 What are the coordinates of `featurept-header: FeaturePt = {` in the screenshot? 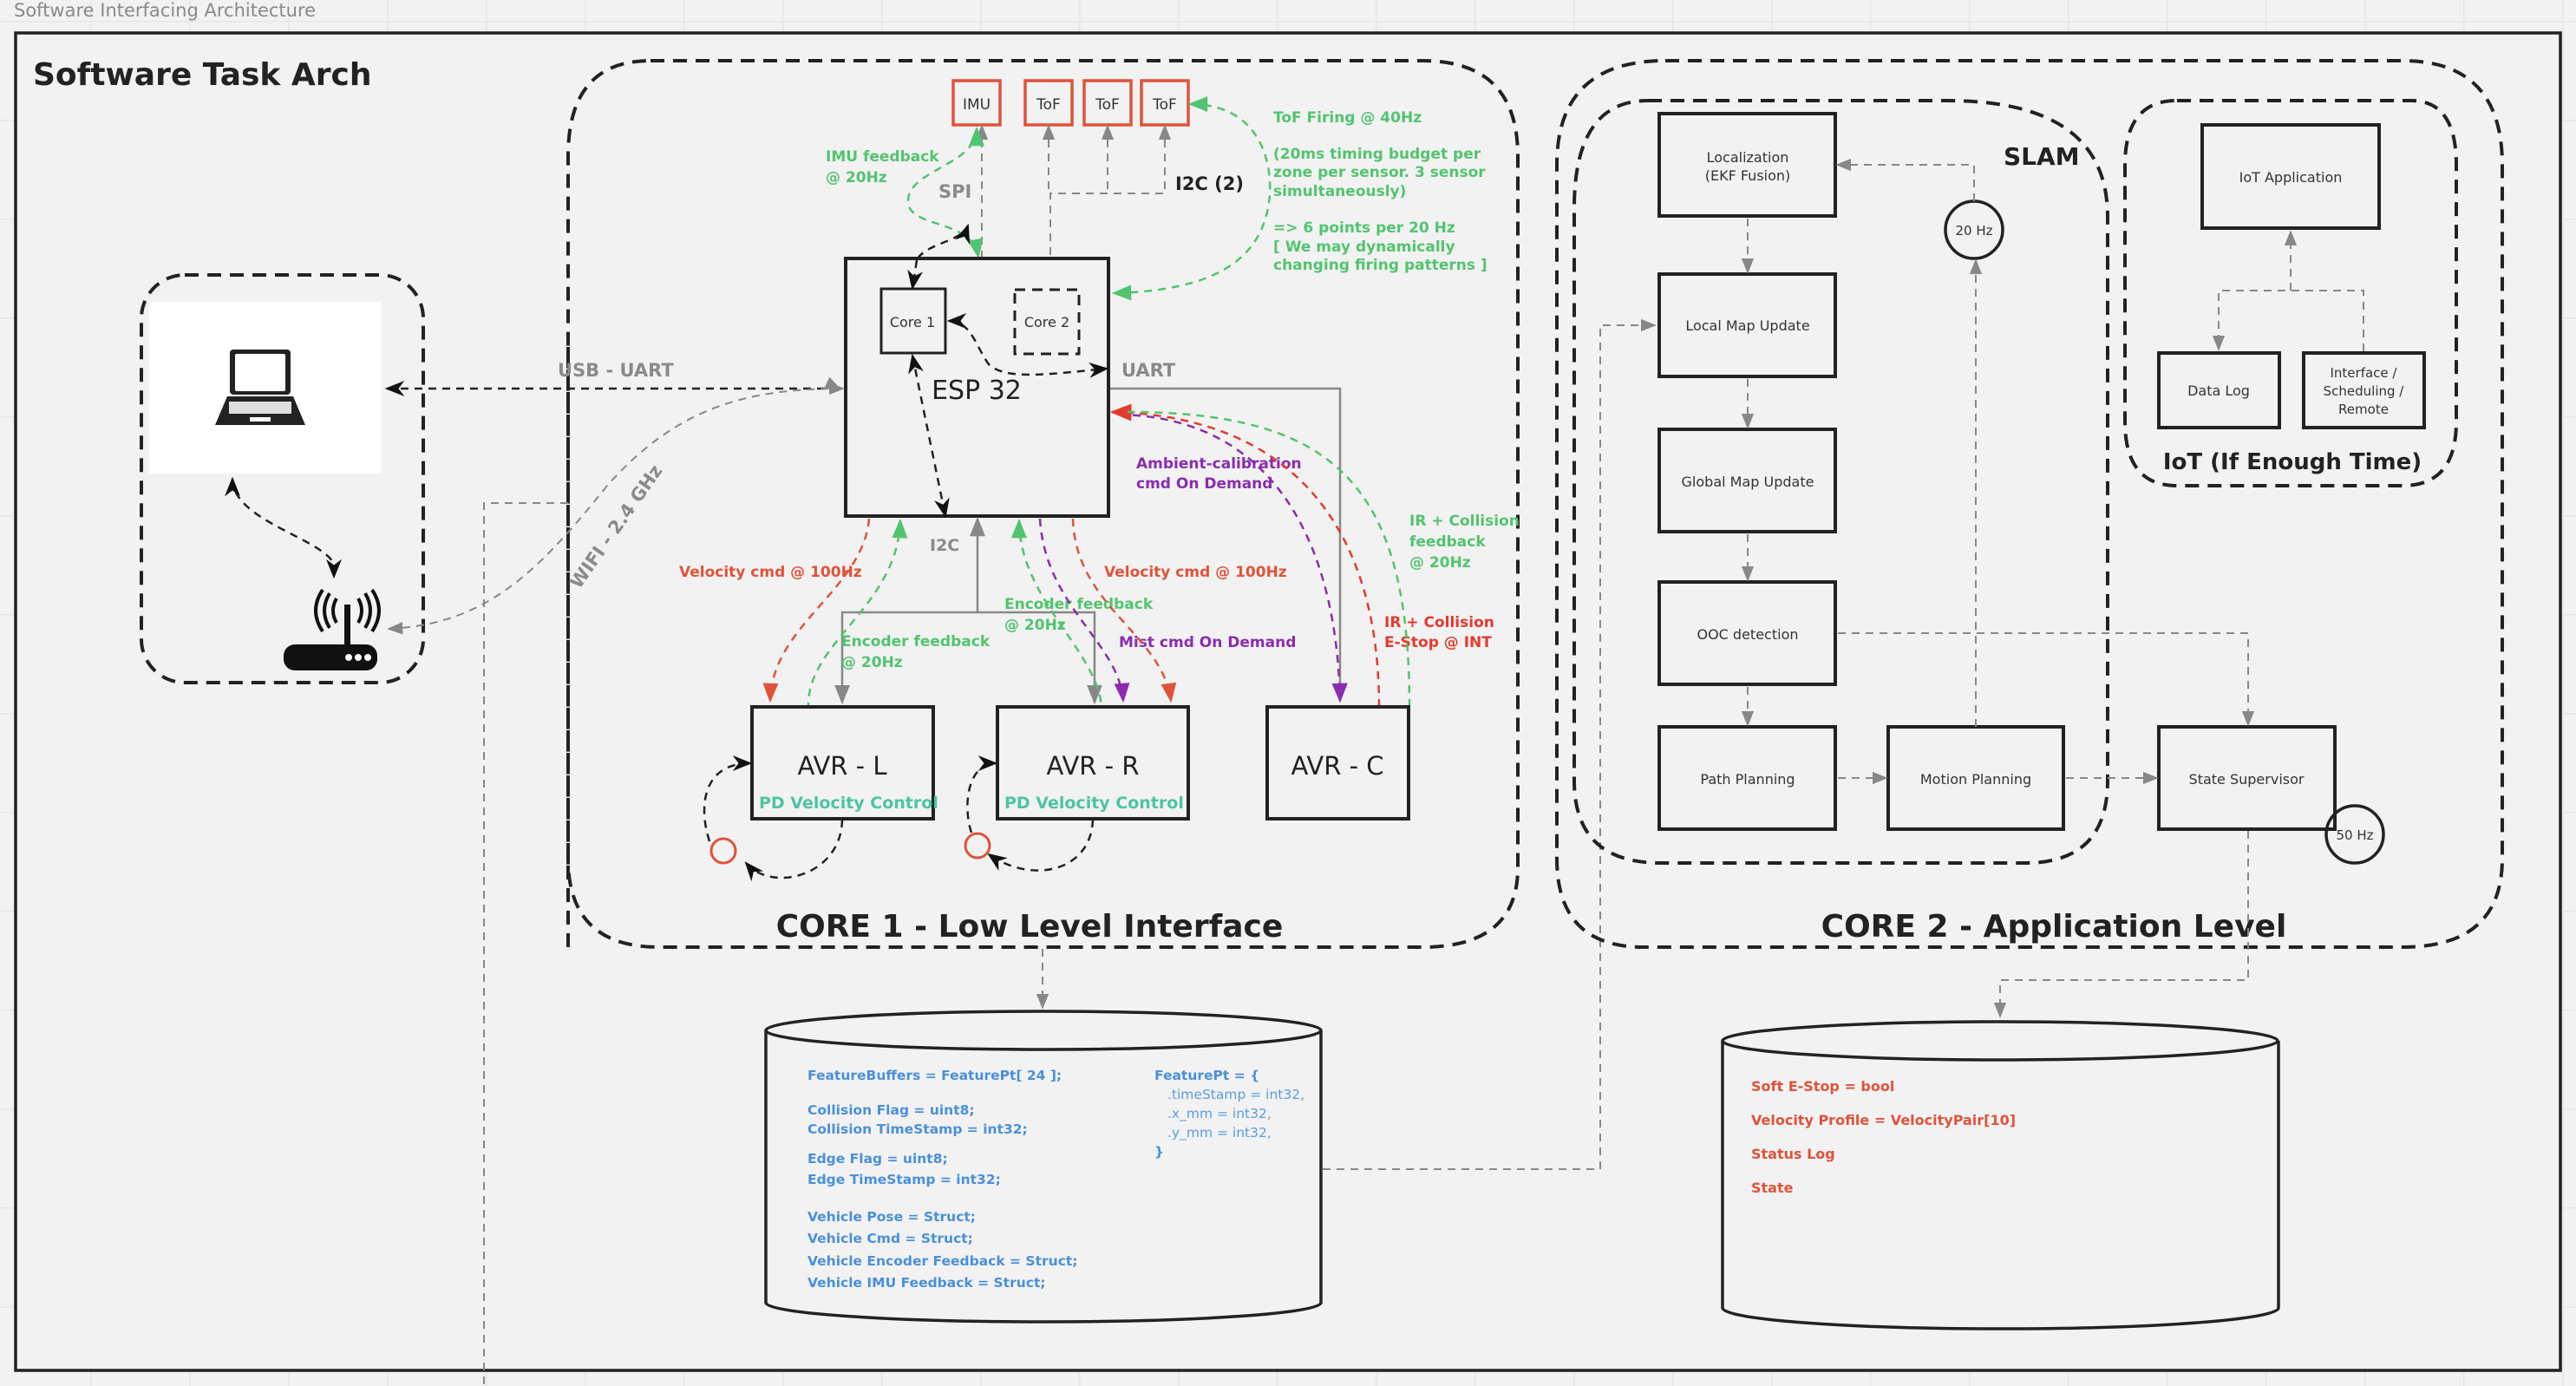 It's located at (1206, 1075).